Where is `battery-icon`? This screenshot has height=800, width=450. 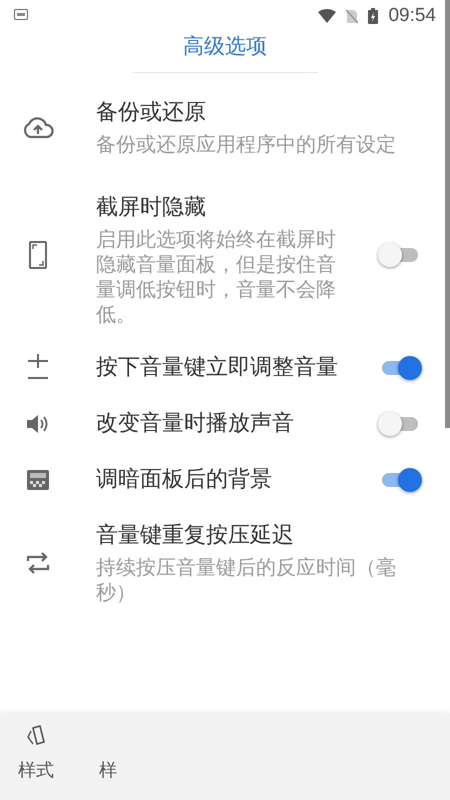 battery-icon is located at coordinates (373, 16).